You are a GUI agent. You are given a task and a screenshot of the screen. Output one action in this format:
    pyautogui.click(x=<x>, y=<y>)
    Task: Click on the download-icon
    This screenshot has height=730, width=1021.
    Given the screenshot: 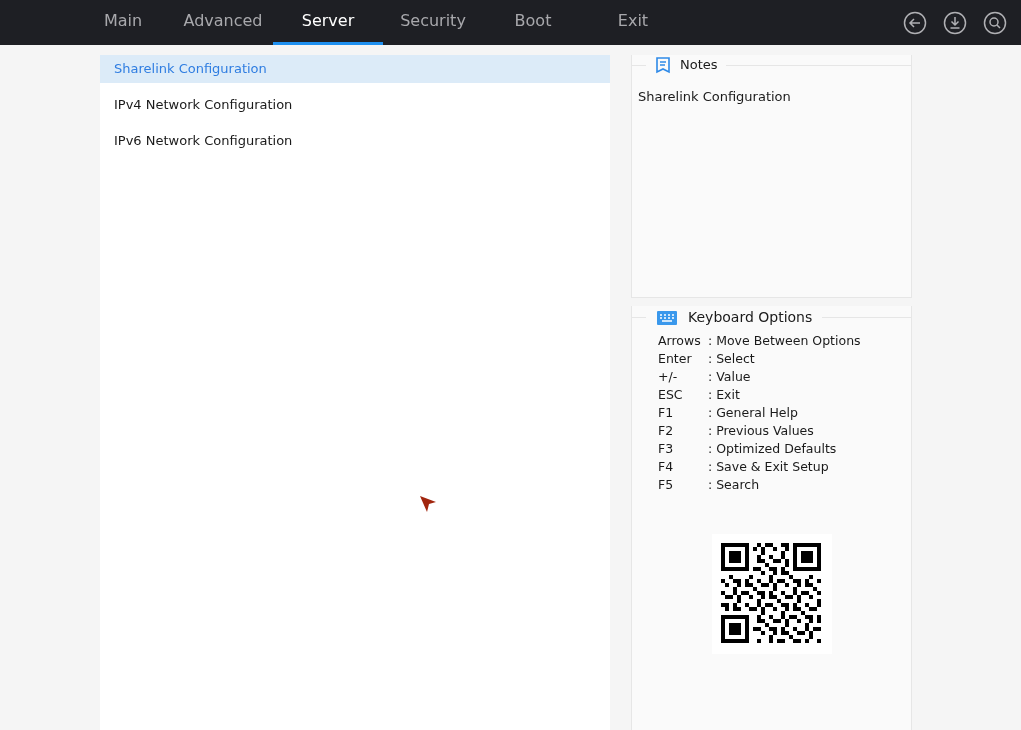 What is the action you would take?
    pyautogui.click(x=955, y=22)
    